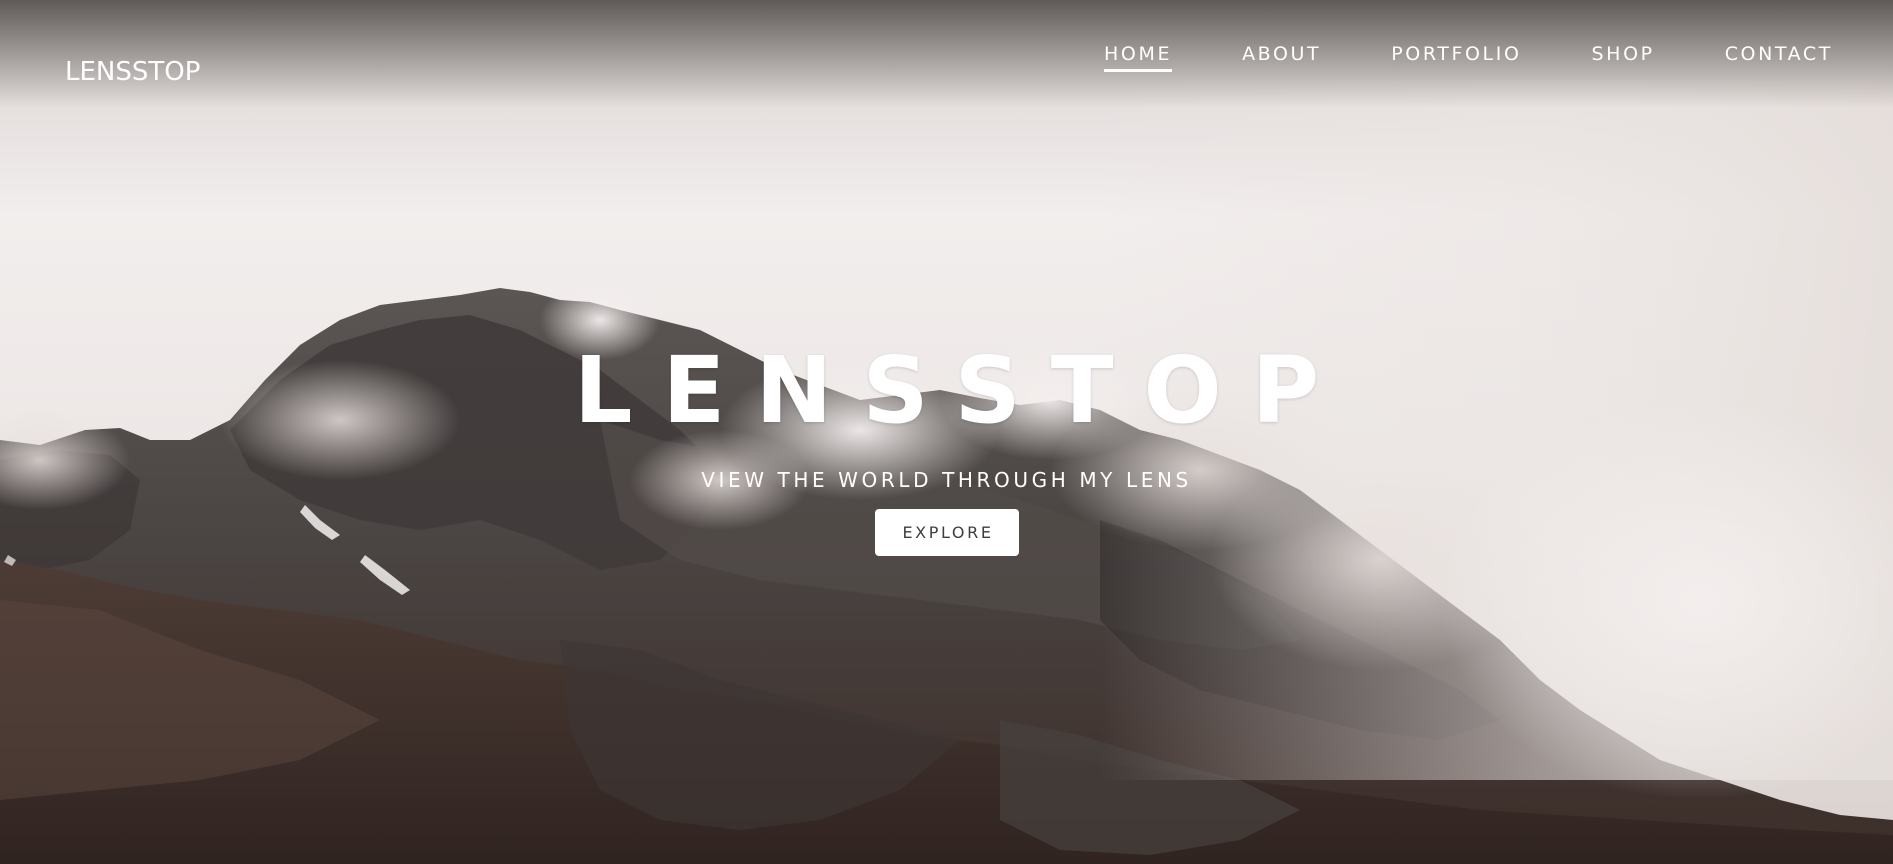  I want to click on hero-subtitle: VIEW THE WORLD THROUGH MY LENS, so click(946, 480).